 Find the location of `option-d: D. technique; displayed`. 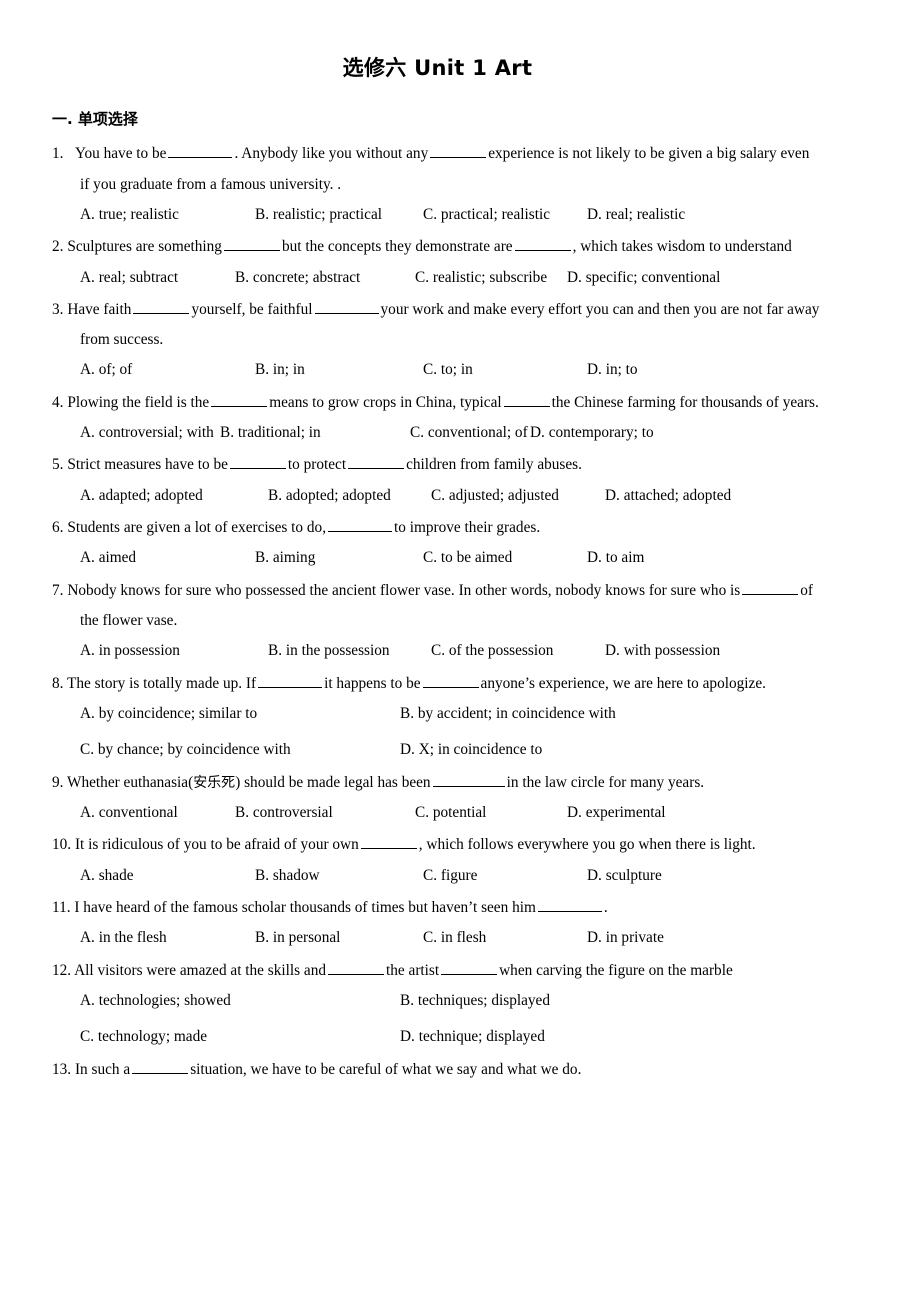

option-d: D. technique; displayed is located at coordinates (472, 1037).